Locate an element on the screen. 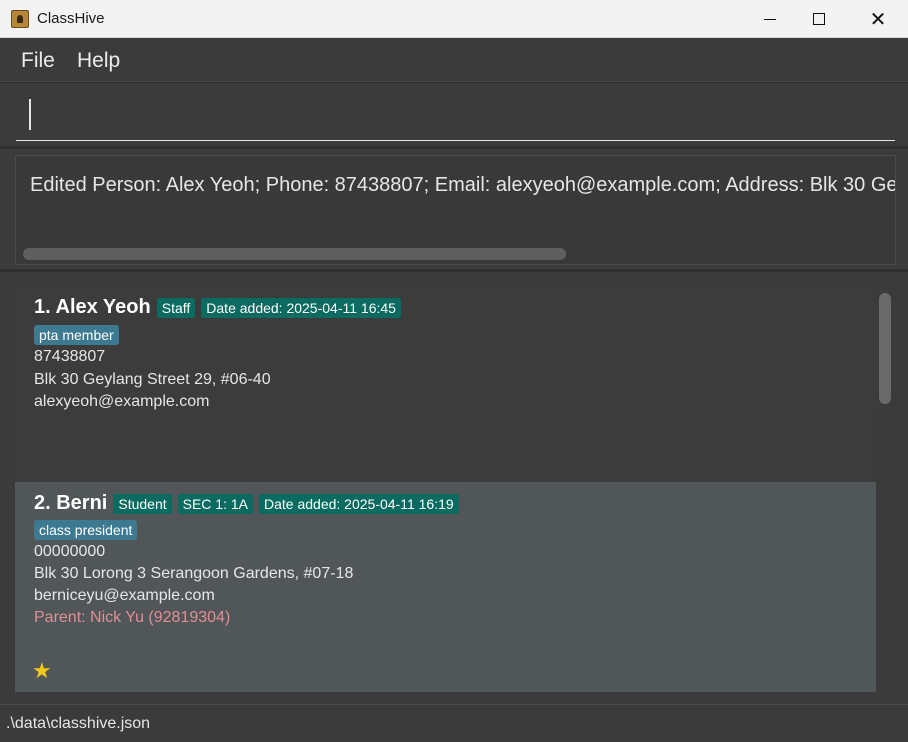 The height and width of the screenshot is (742, 908). person-phone: 00000000 is located at coordinates (70, 551).